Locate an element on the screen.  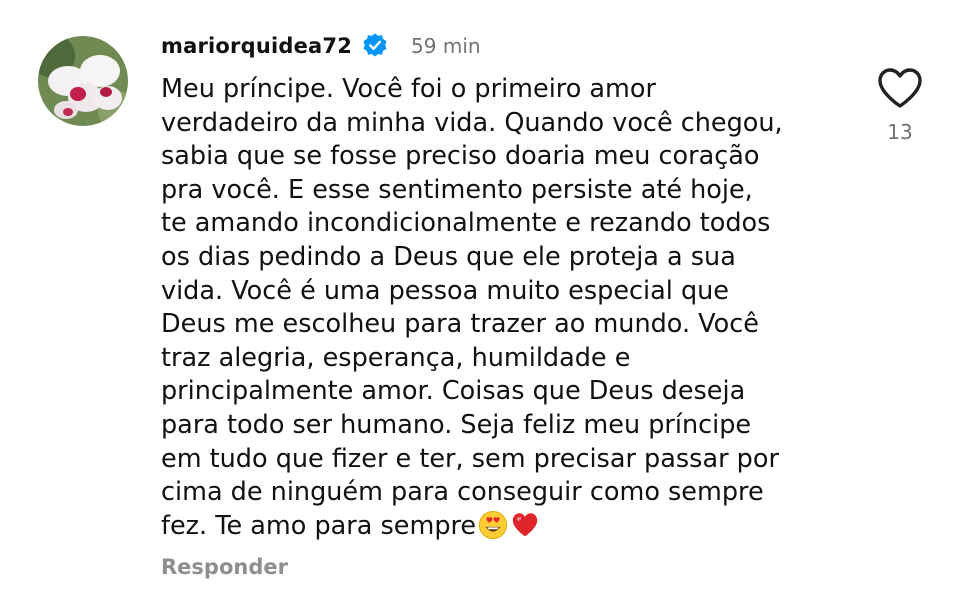
username: mariorquidea72 is located at coordinates (256, 46).